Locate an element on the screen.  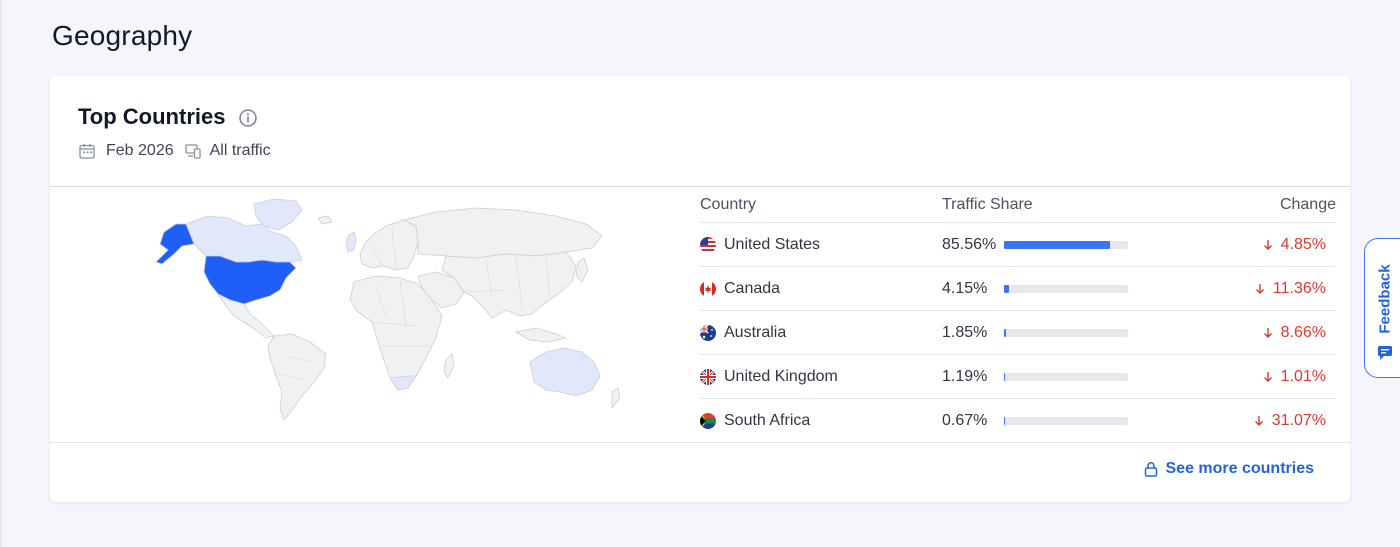
map-japan is located at coordinates (582, 270).